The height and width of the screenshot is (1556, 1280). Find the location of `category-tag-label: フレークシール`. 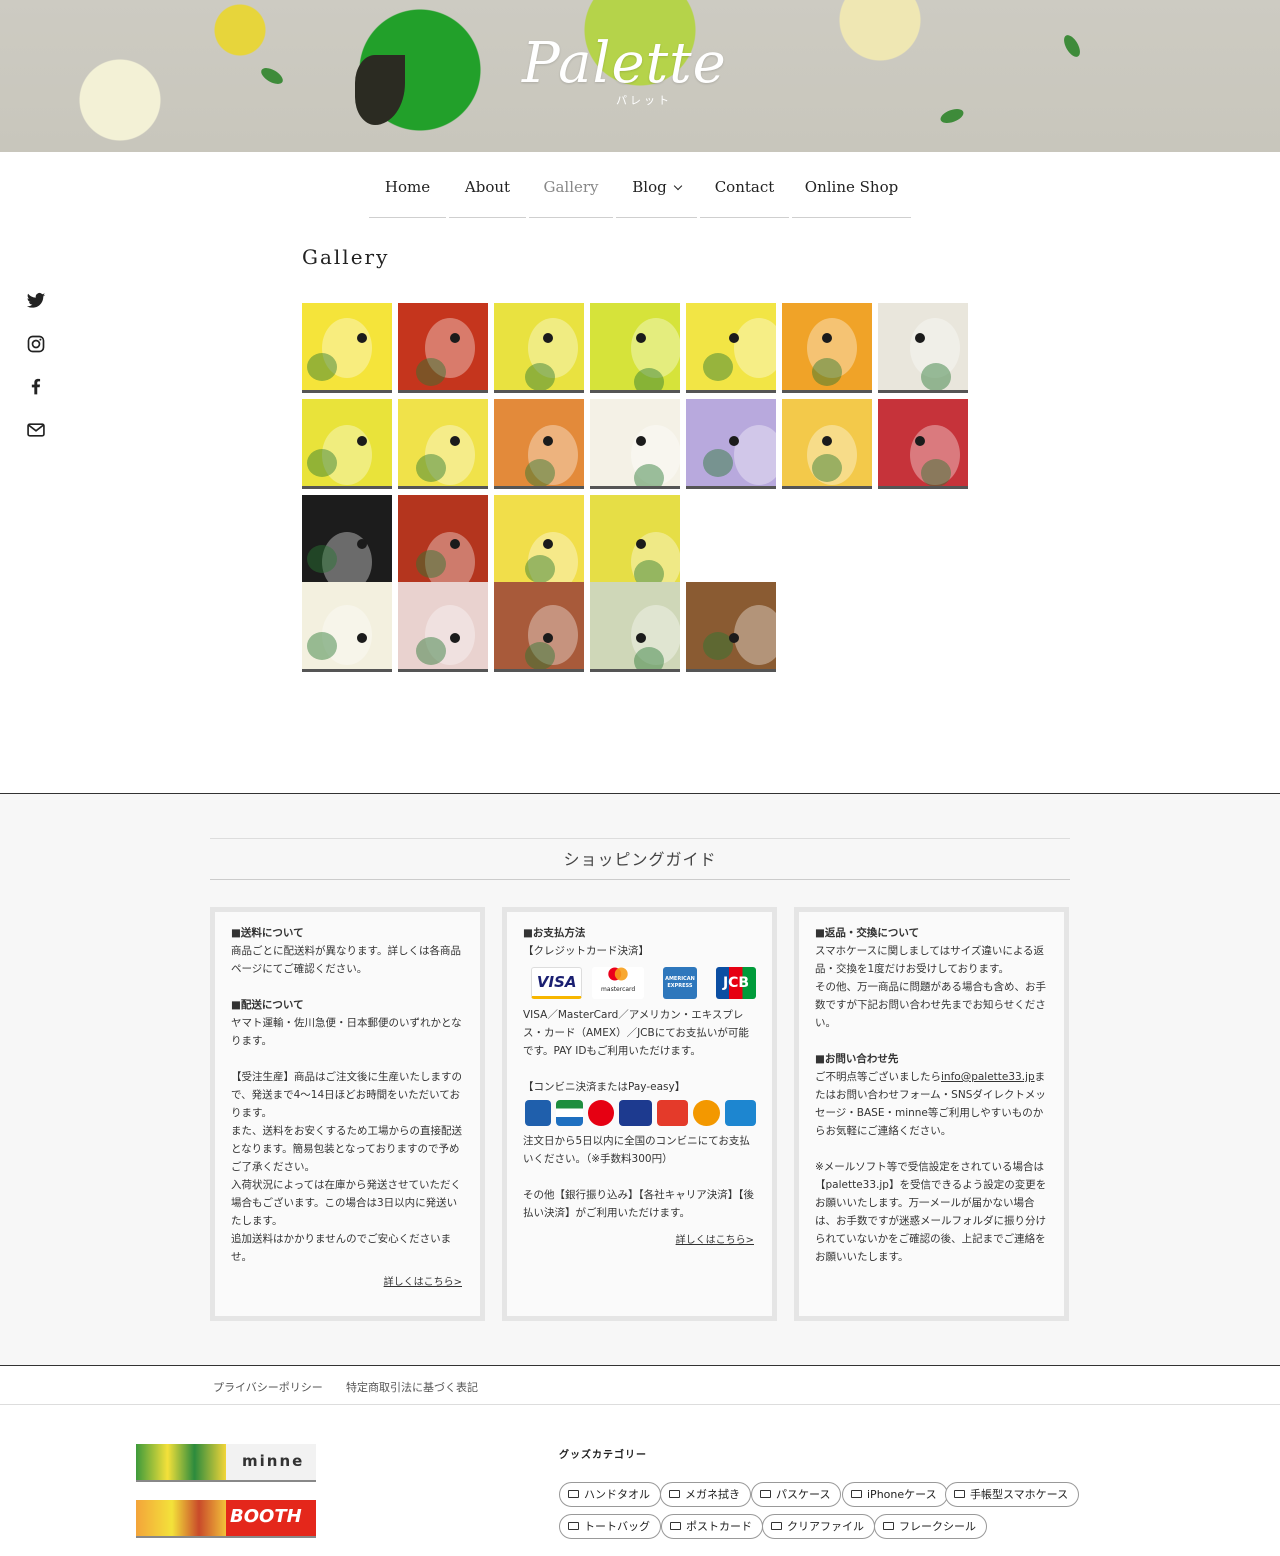

category-tag-label: フレークシール is located at coordinates (937, 1526).